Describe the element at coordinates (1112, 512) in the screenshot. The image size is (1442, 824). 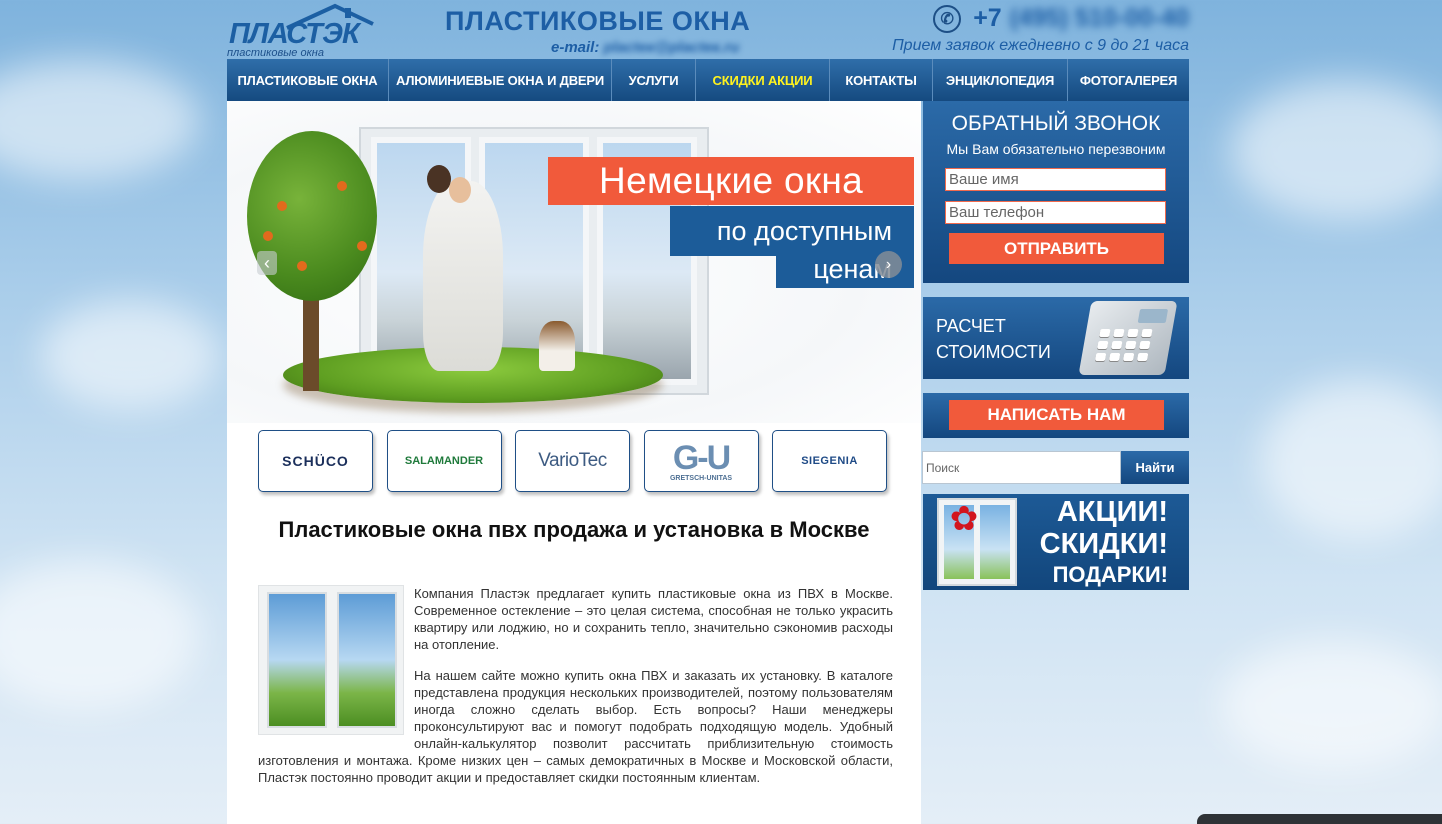
I see `promo-line1: АКЦИИ!` at that location.